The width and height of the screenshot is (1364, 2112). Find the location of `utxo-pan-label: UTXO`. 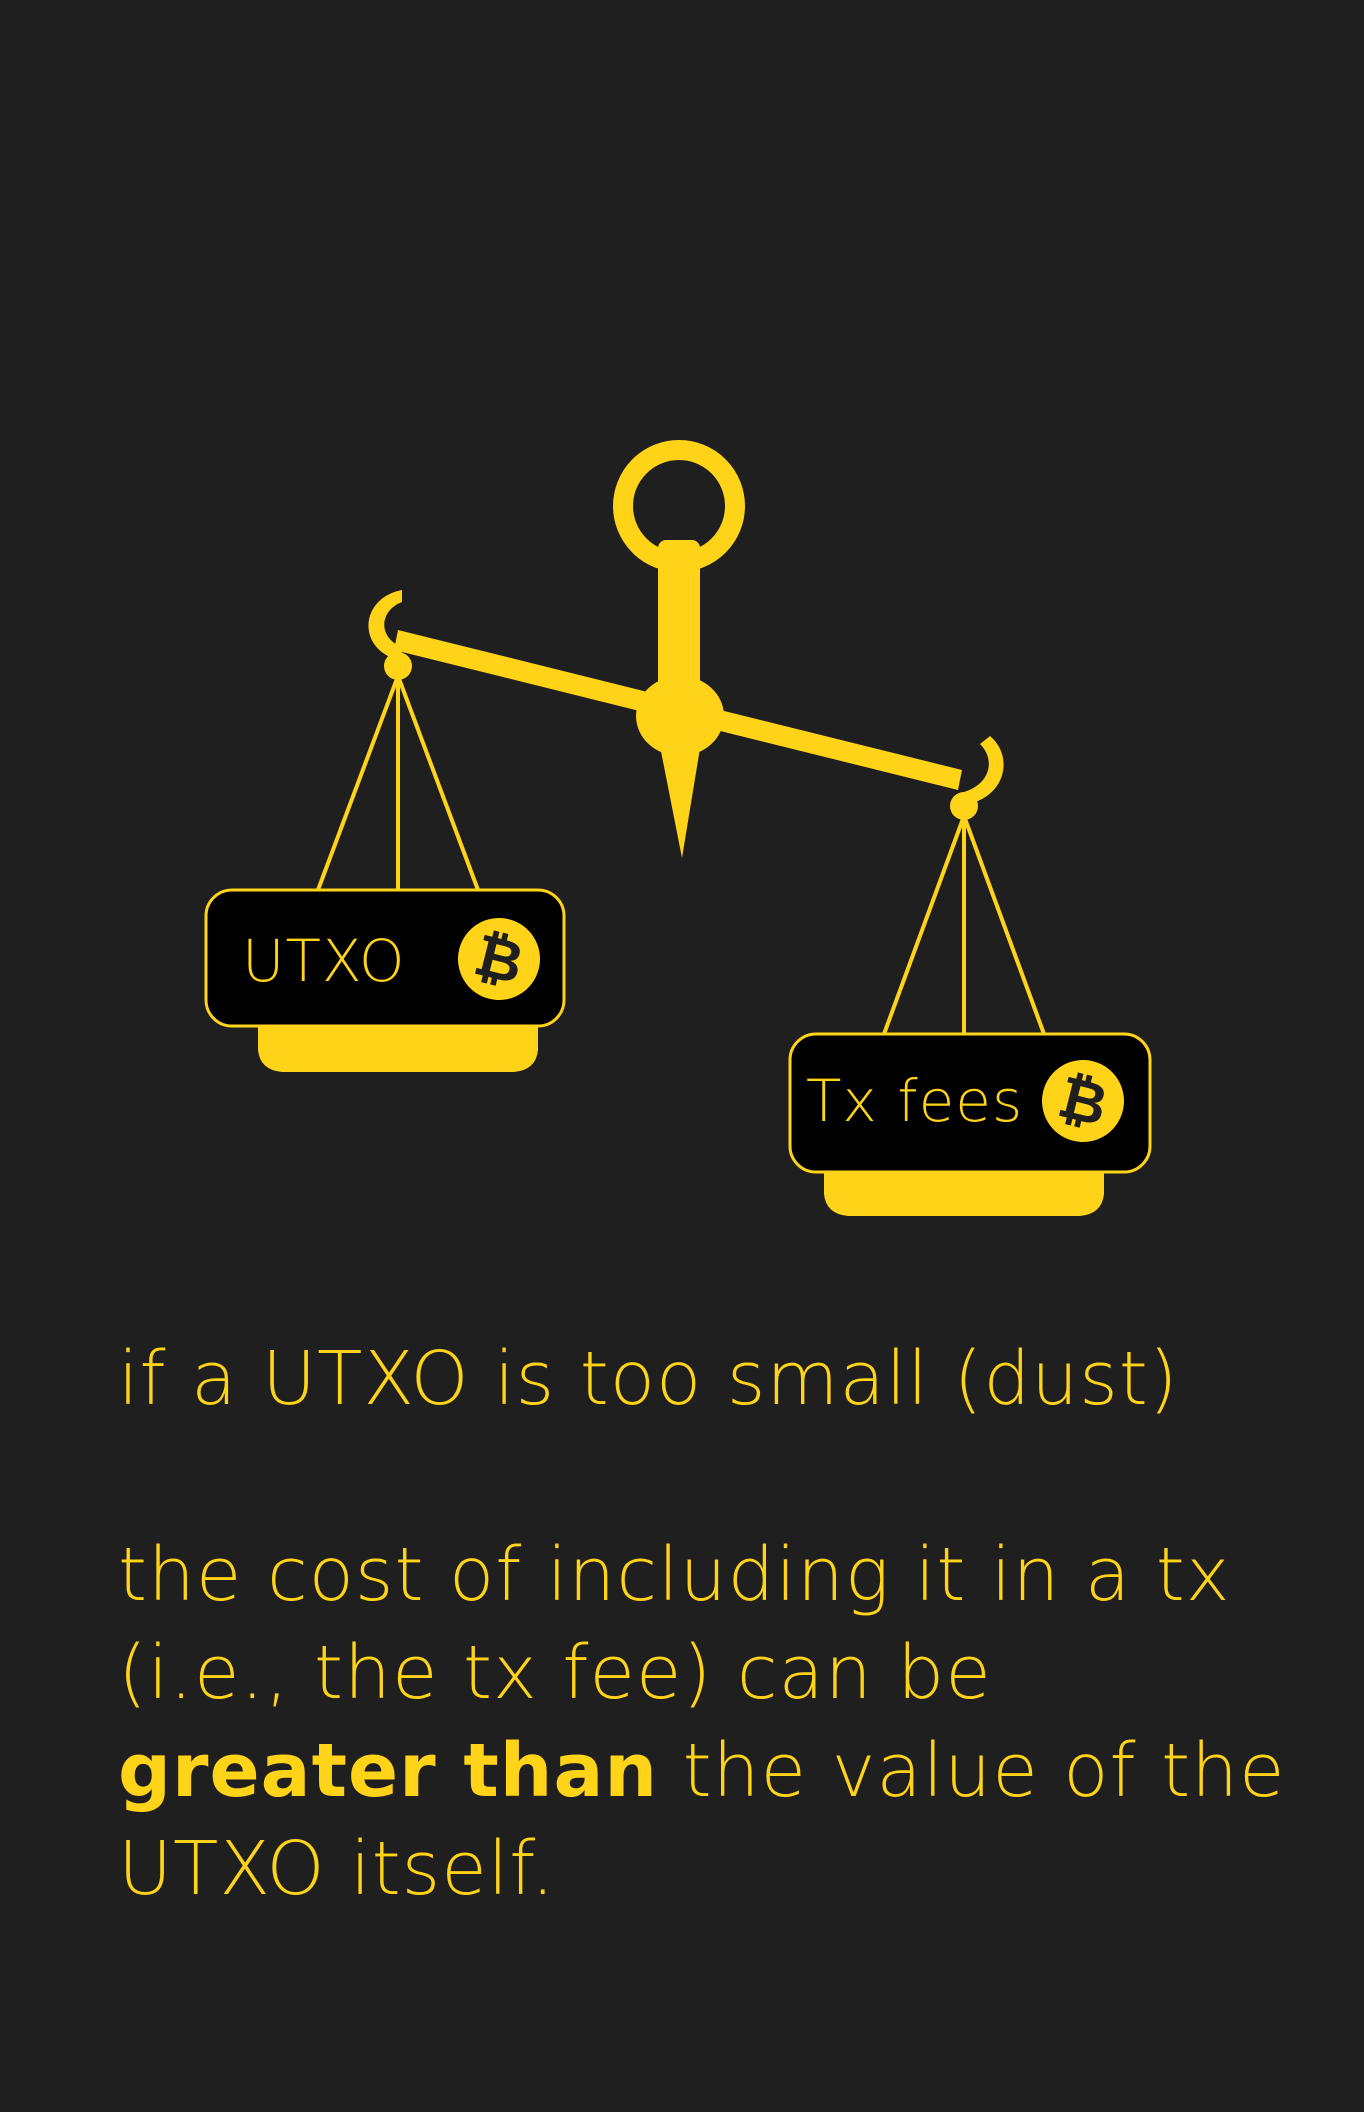

utxo-pan-label: UTXO is located at coordinates (324, 961).